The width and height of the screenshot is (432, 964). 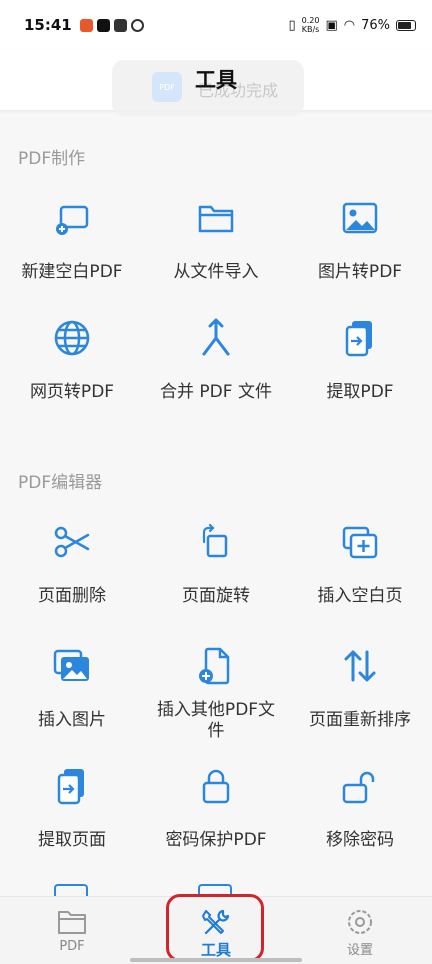 What do you see at coordinates (216, 80) in the screenshot?
I see `page-title: 工具` at bounding box center [216, 80].